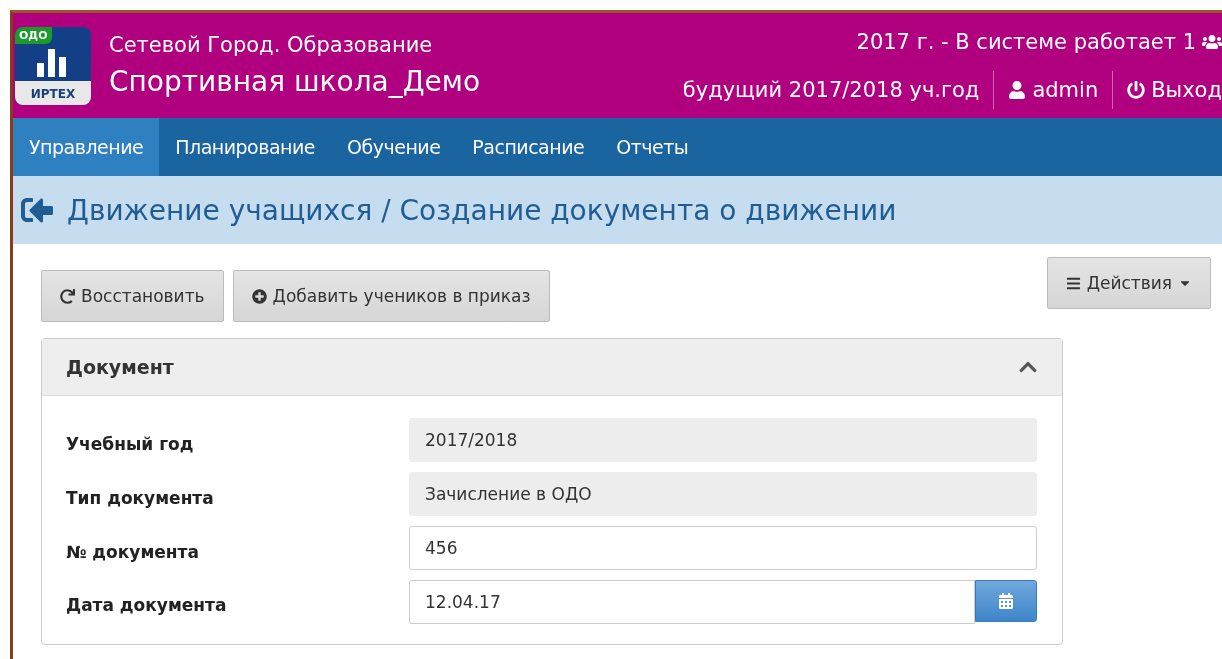  I want to click on nav-tab: Планирование, so click(245, 147).